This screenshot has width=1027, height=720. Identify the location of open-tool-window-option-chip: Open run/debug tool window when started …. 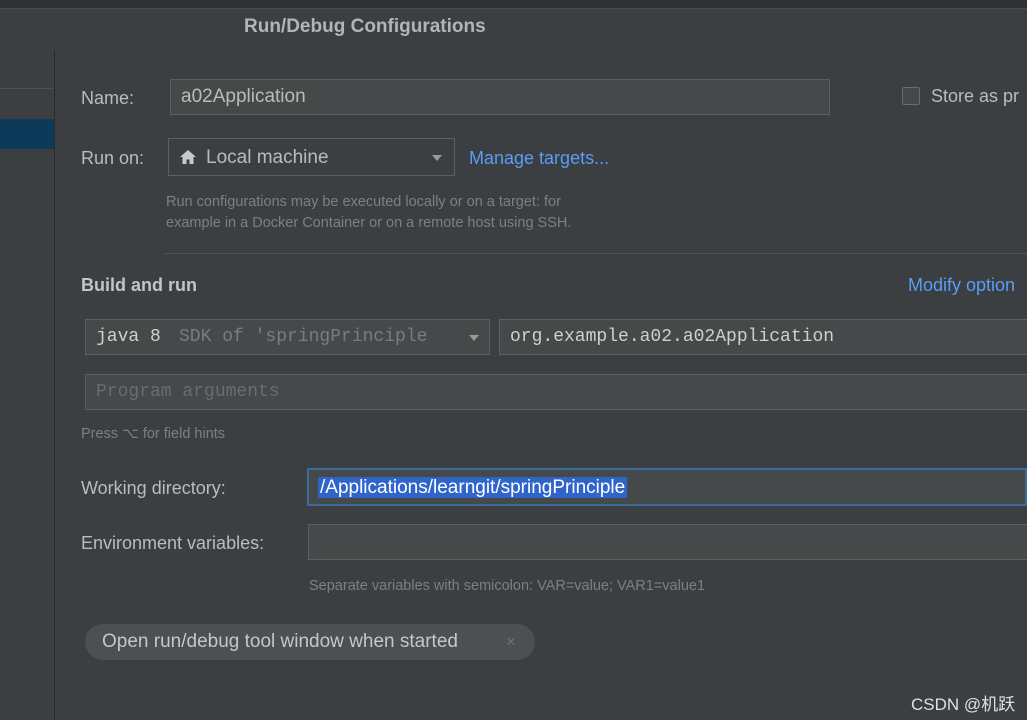
(310, 642).